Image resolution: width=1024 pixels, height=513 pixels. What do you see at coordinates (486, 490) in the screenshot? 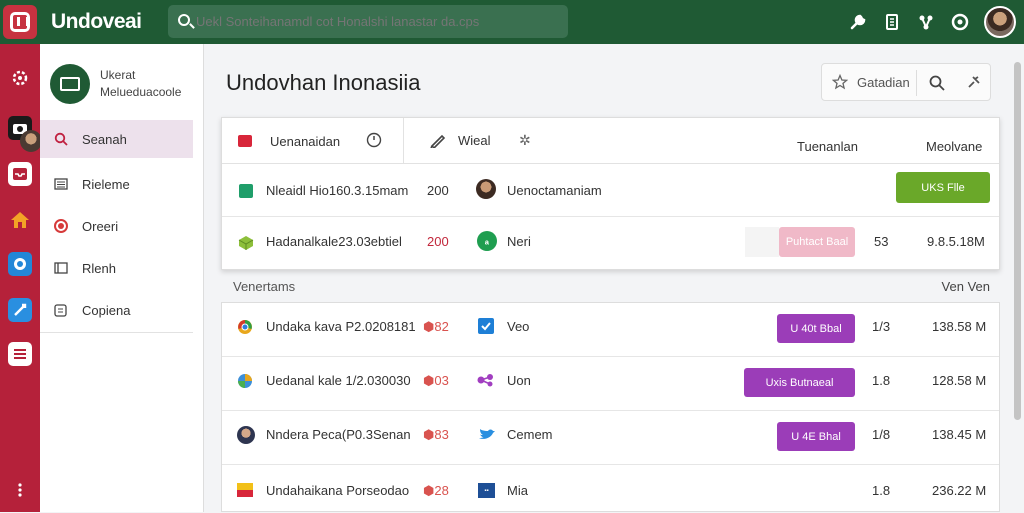
I see `app-badge-icon: ▪▪` at bounding box center [486, 490].